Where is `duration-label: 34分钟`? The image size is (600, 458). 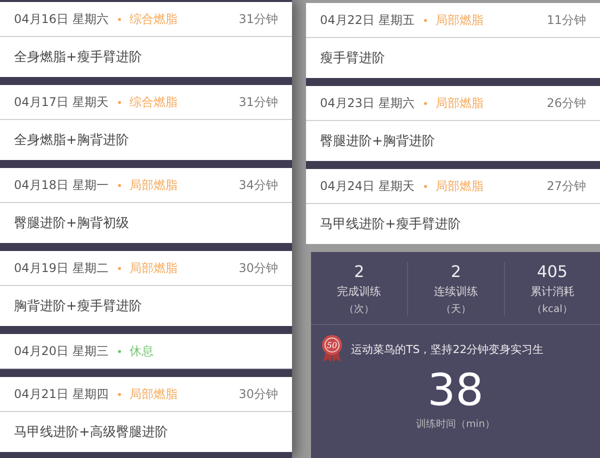
duration-label: 34分钟 is located at coordinates (258, 185).